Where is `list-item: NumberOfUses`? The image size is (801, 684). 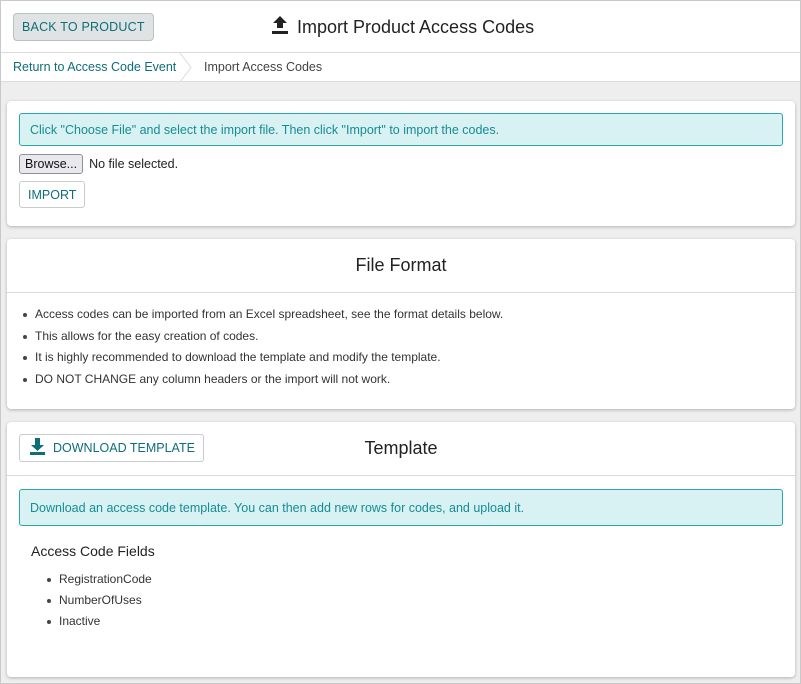
list-item: NumberOfUses is located at coordinates (97, 603).